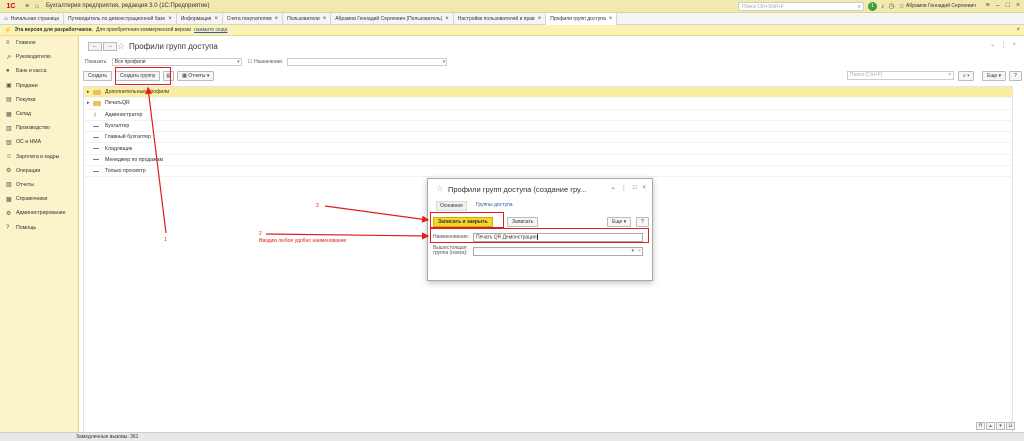  What do you see at coordinates (377, 214) in the screenshot?
I see `arrow-step3` at bounding box center [377, 214].